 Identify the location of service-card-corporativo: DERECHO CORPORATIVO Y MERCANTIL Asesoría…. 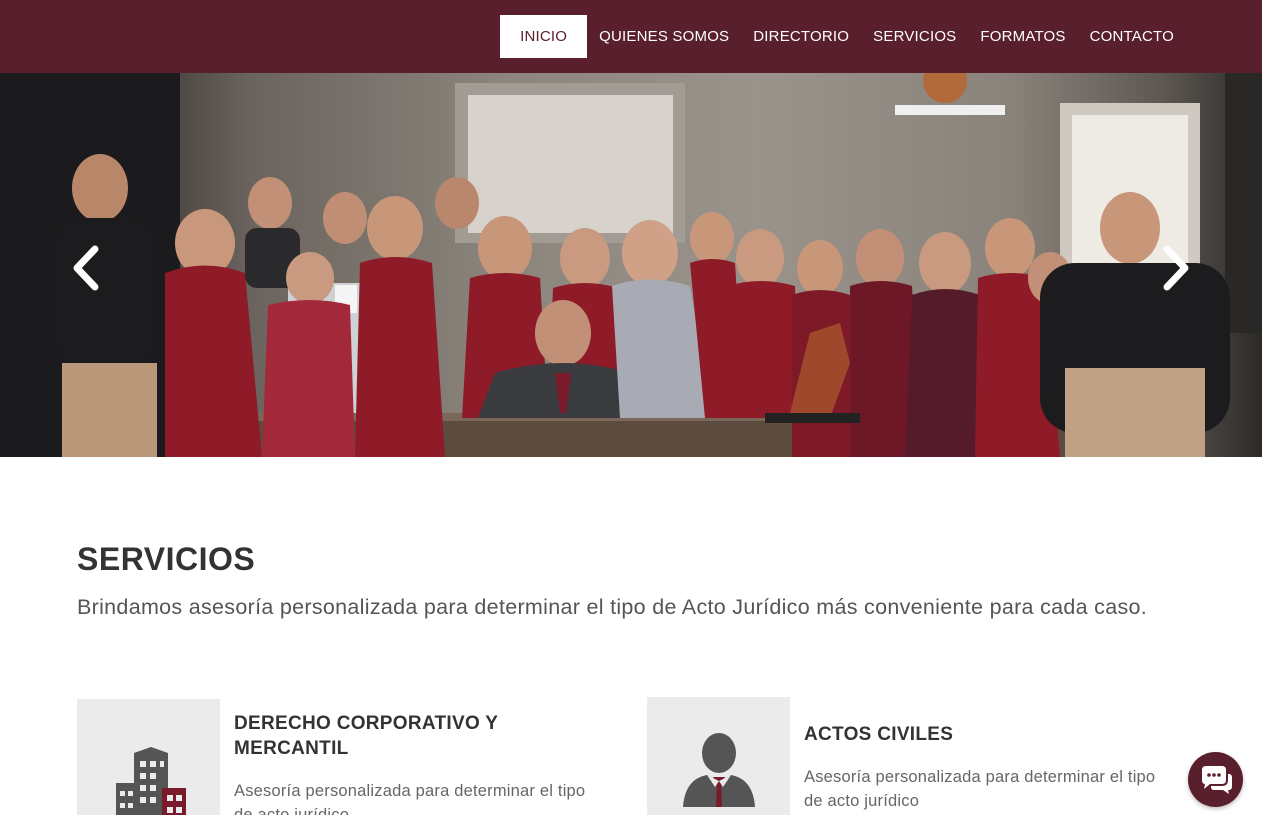
(337, 757).